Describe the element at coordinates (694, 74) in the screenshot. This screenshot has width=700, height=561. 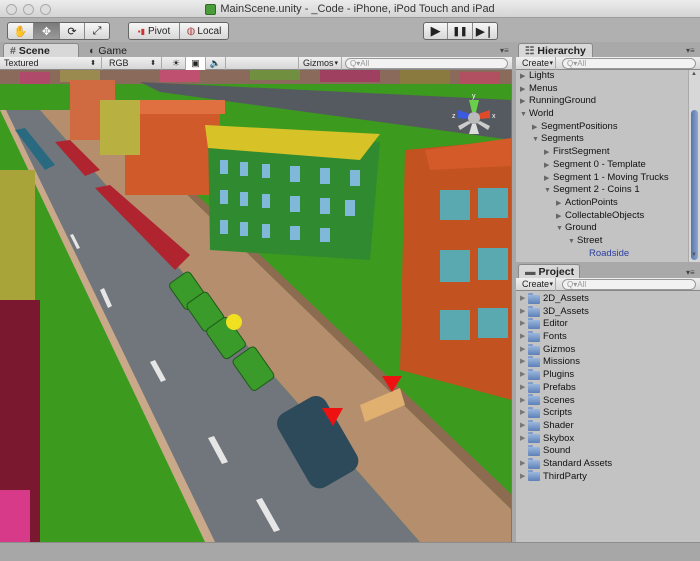
I see `scroll-up-icon: ▲` at that location.